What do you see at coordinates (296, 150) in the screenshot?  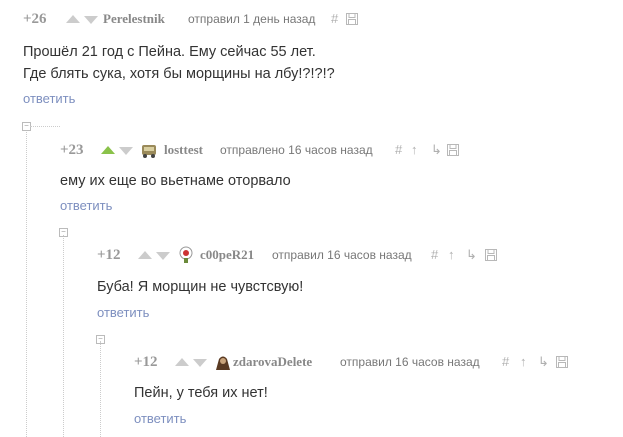 I see `comment-time: отправлено 16 часов назад` at bounding box center [296, 150].